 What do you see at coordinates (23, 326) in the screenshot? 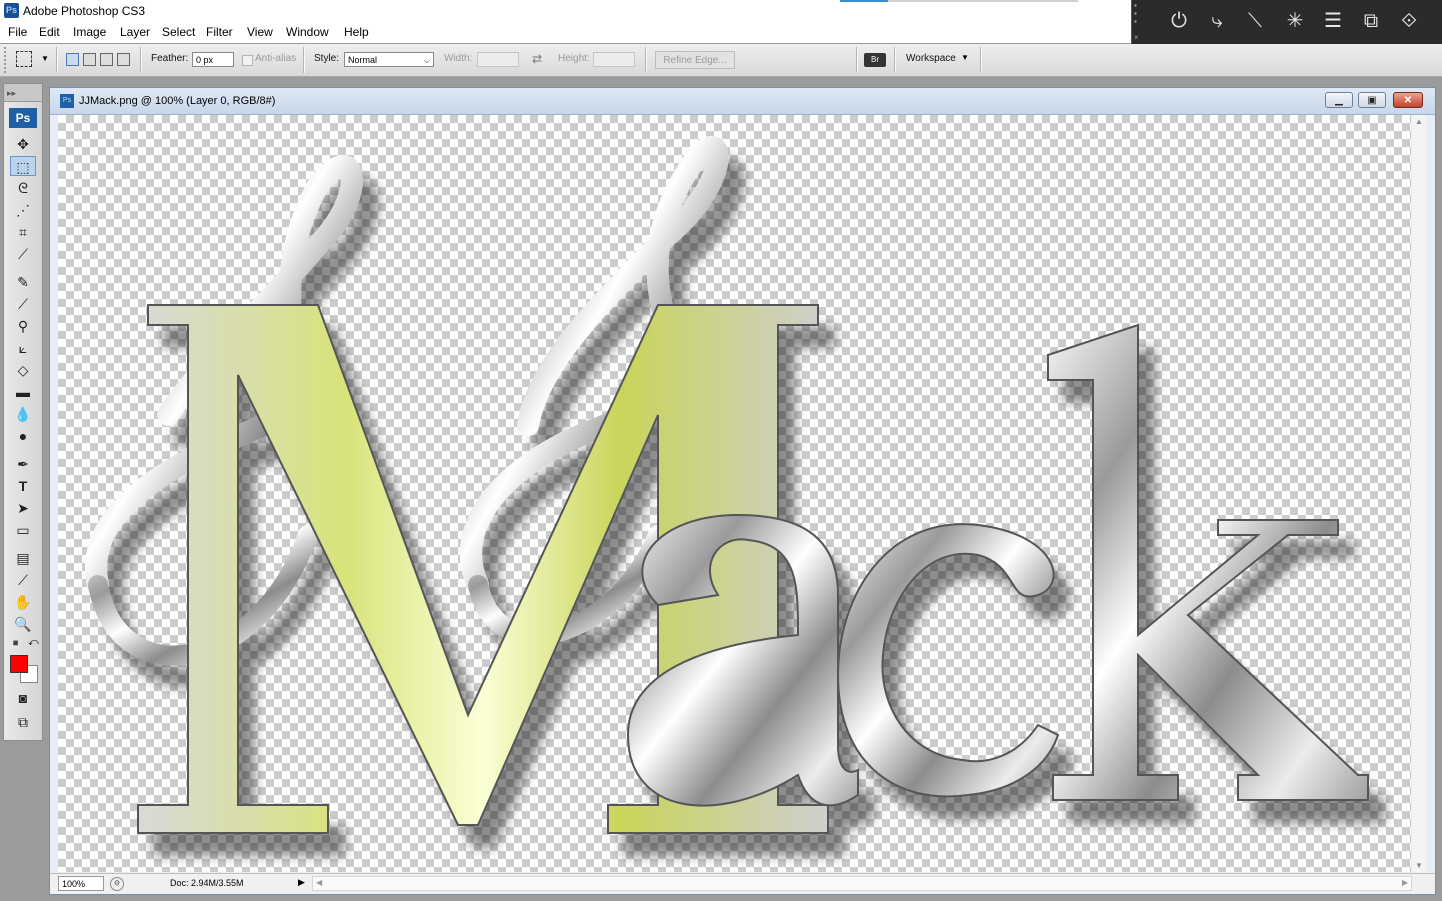
I see `clone-stamp-tool-icon: ⚲` at bounding box center [23, 326].